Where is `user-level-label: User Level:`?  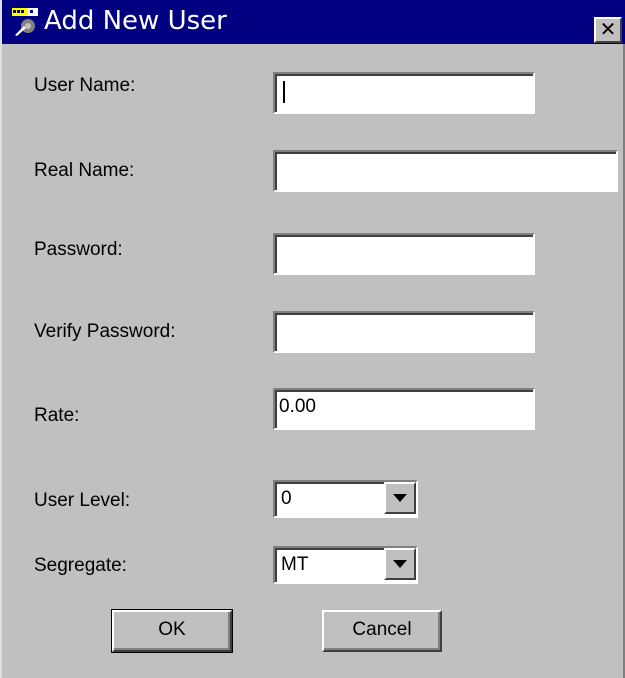
user-level-label: User Level: is located at coordinates (82, 500).